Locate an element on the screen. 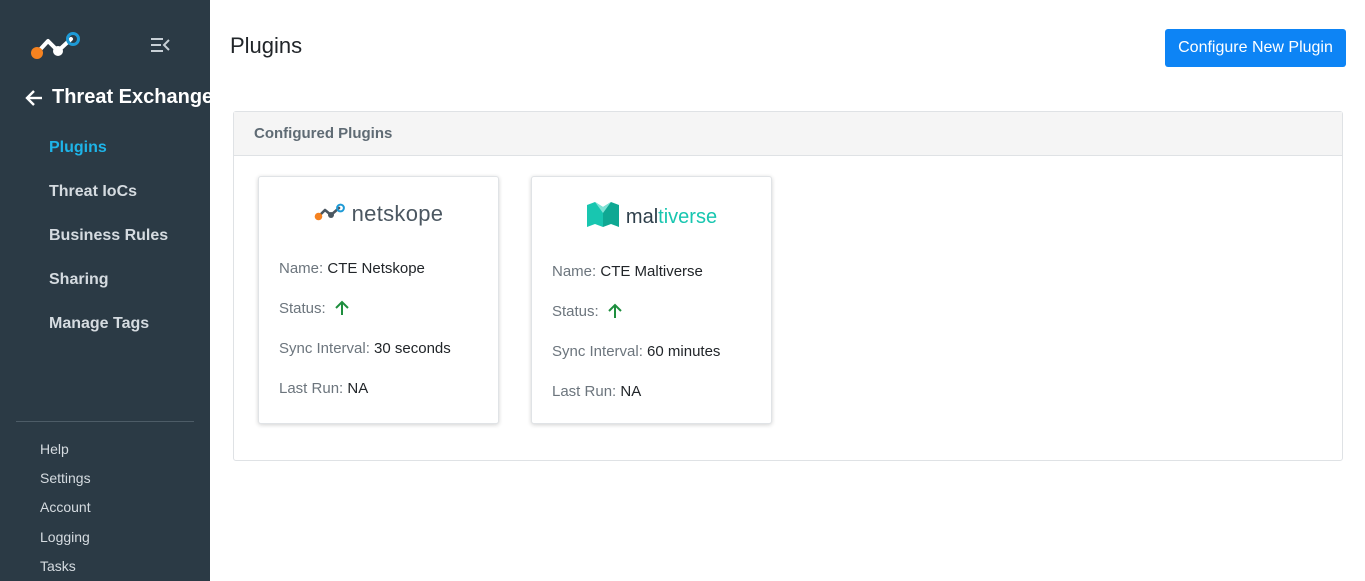 This screenshot has height=581, width=1365. sidebar-bottom-nav: Help Settings Account Logging Tasks is located at coordinates (65, 510).